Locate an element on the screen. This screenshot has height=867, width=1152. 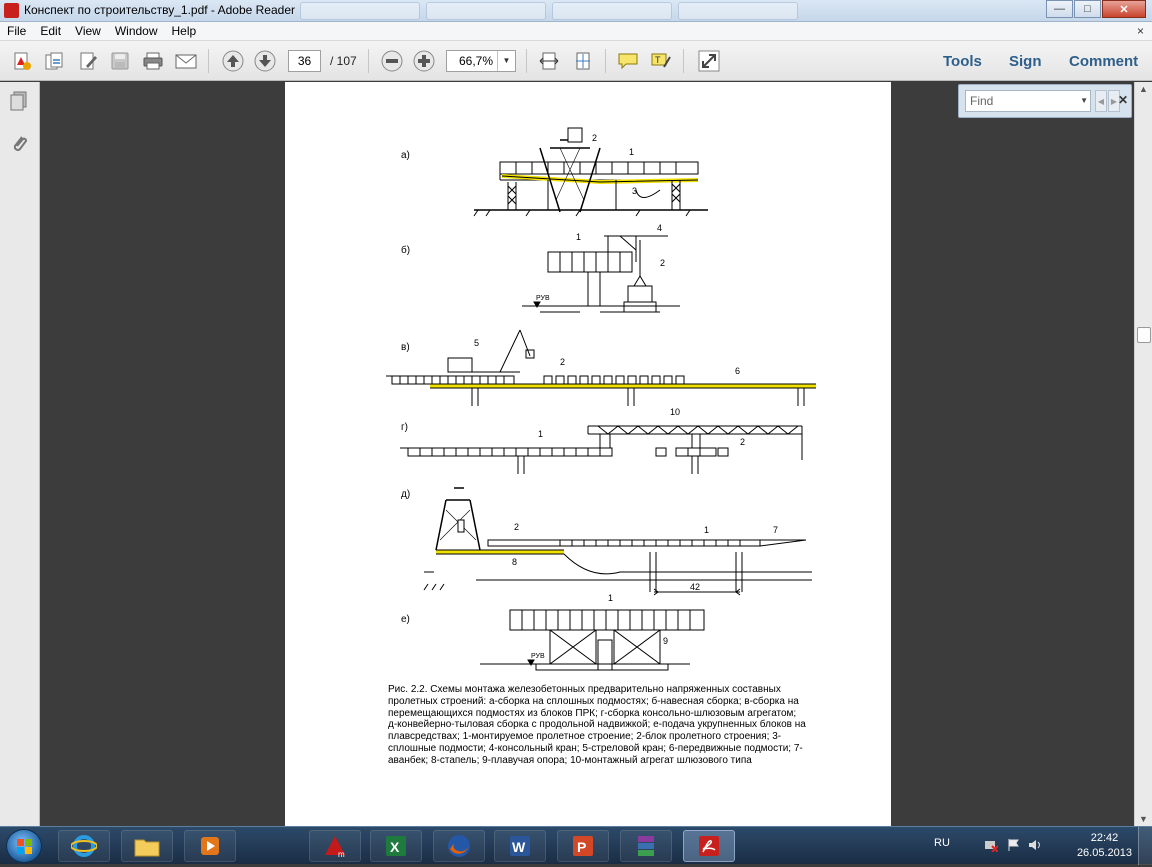
folder-icon is located at coordinates (147, 848).